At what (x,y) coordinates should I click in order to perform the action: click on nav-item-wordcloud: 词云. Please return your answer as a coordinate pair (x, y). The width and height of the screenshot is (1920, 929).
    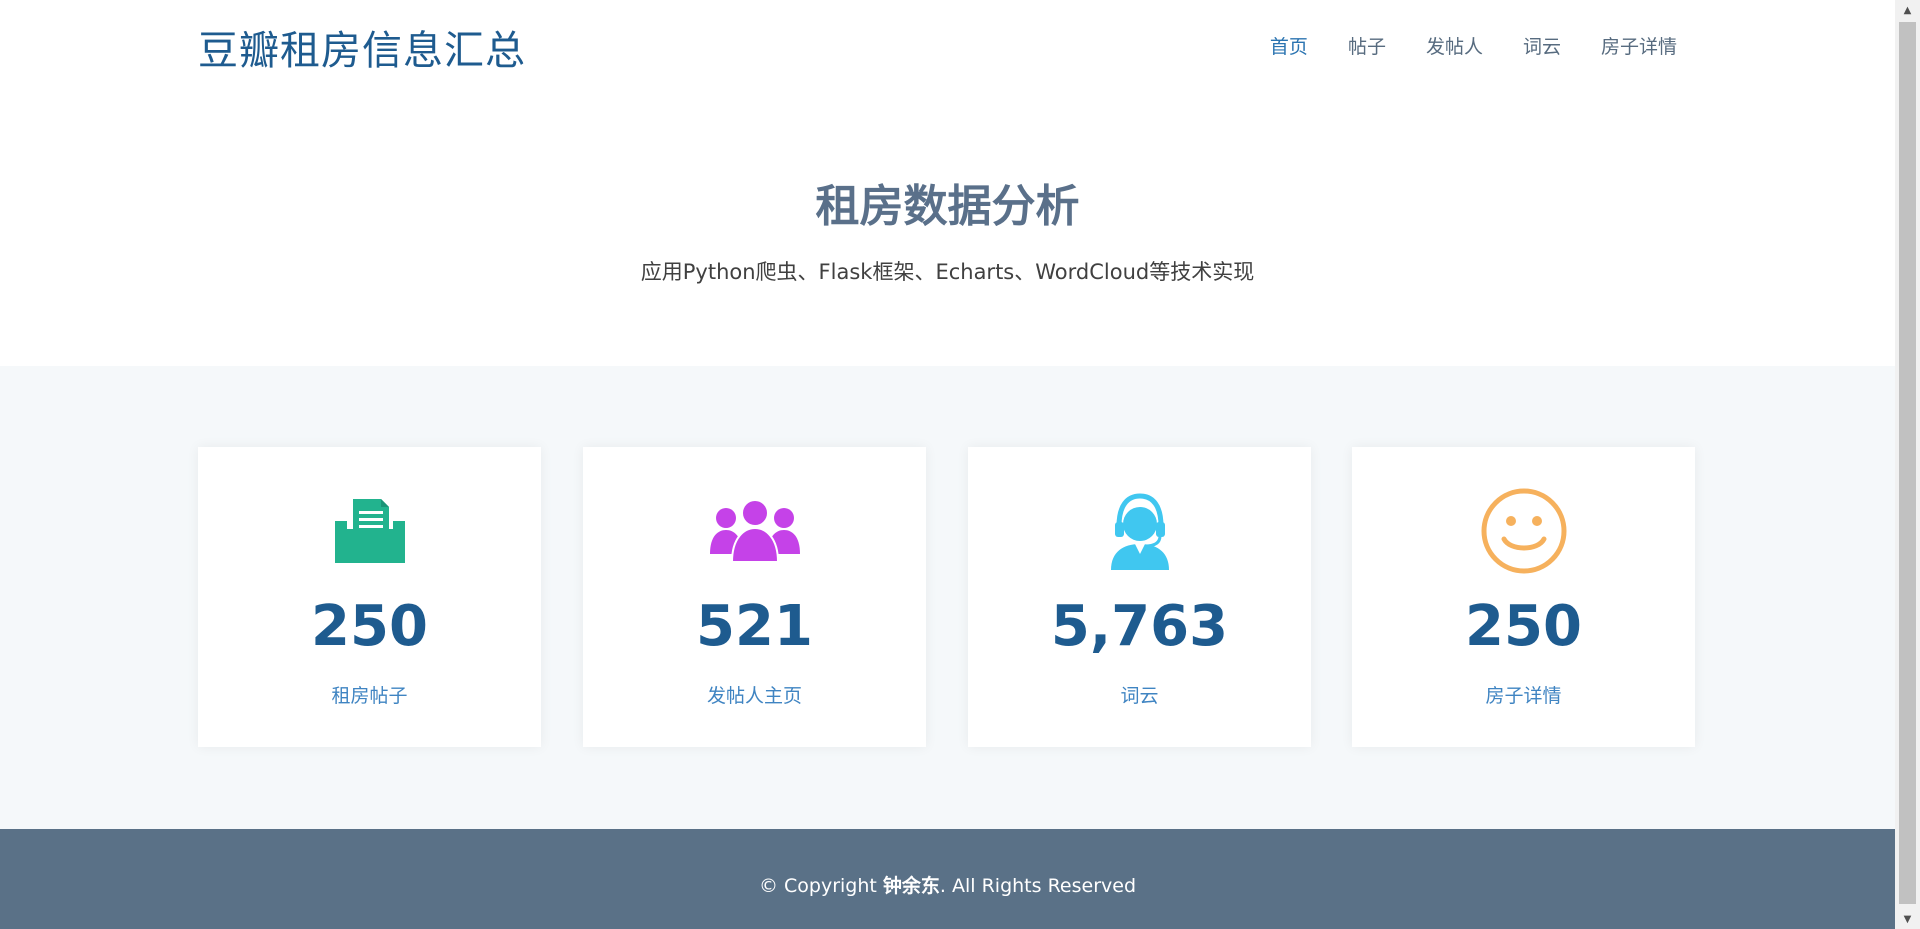
    Looking at the image, I should click on (1542, 45).